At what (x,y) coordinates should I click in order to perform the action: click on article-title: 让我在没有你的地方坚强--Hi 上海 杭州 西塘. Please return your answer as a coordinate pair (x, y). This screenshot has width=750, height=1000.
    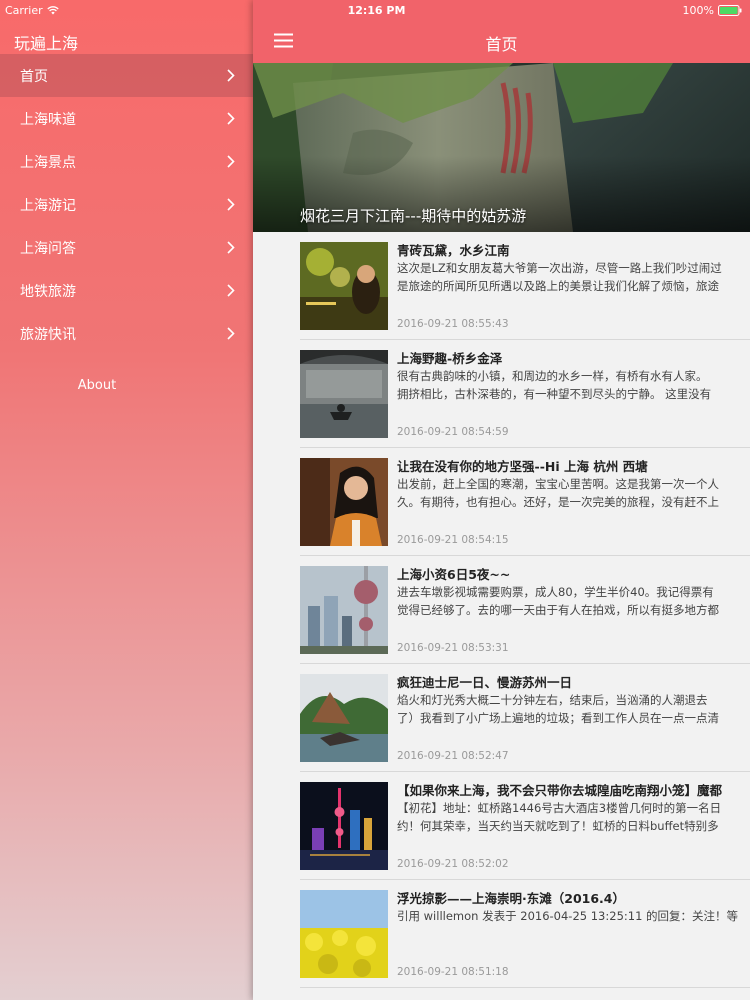
    Looking at the image, I should click on (522, 466).